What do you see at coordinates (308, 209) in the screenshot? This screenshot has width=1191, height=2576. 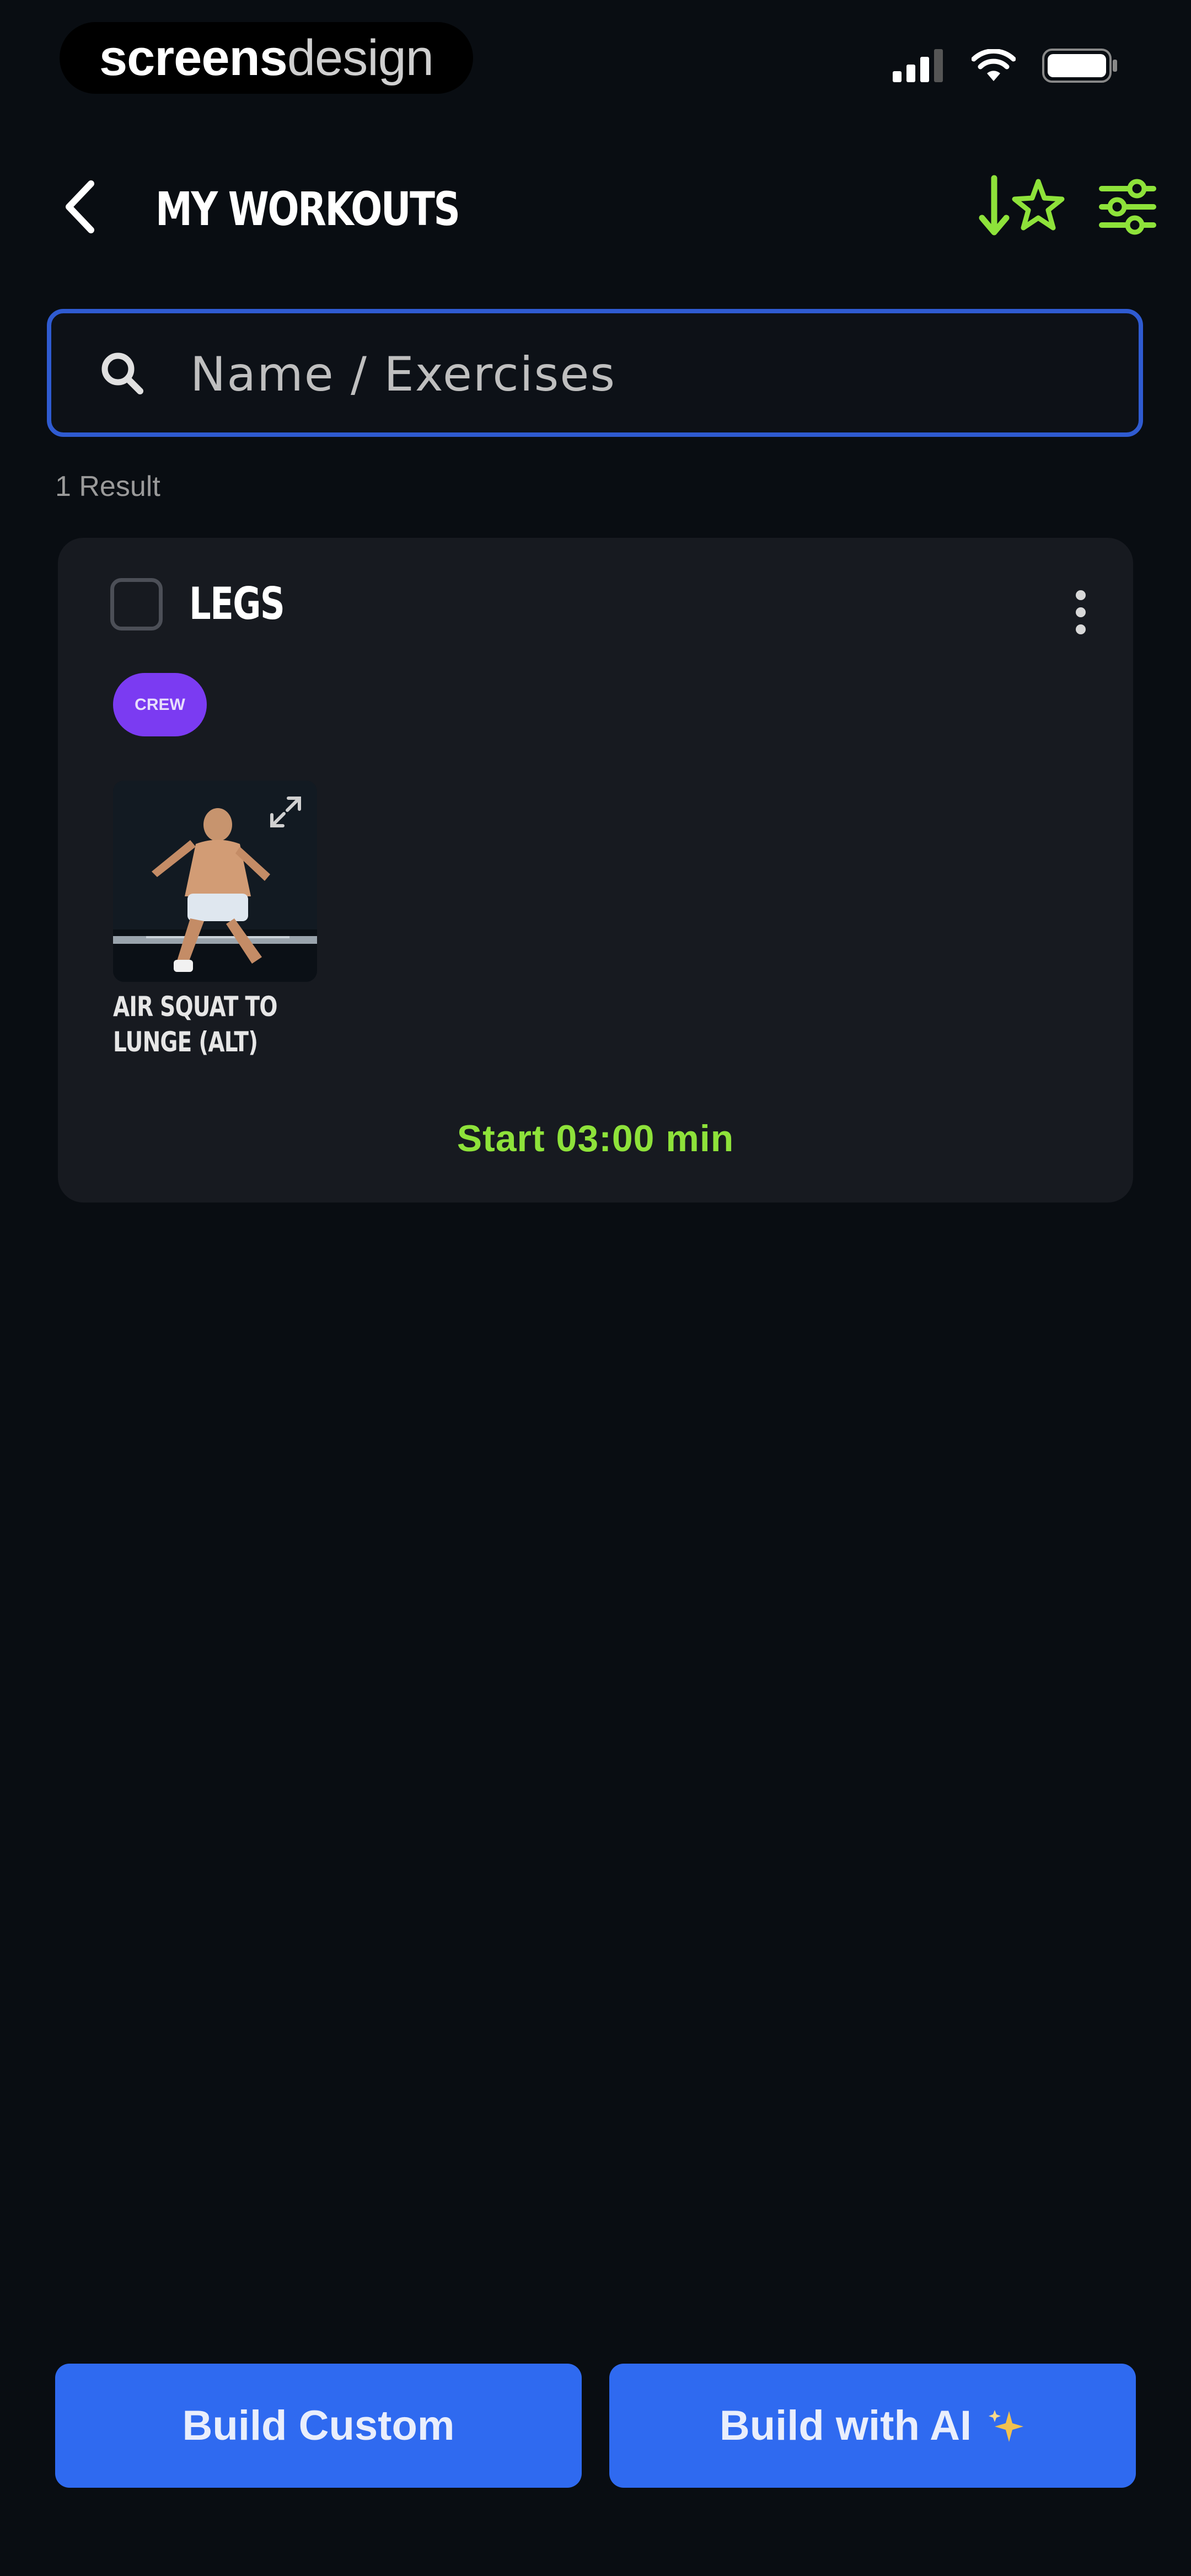 I see `page-title: MY WORKOUTS` at bounding box center [308, 209].